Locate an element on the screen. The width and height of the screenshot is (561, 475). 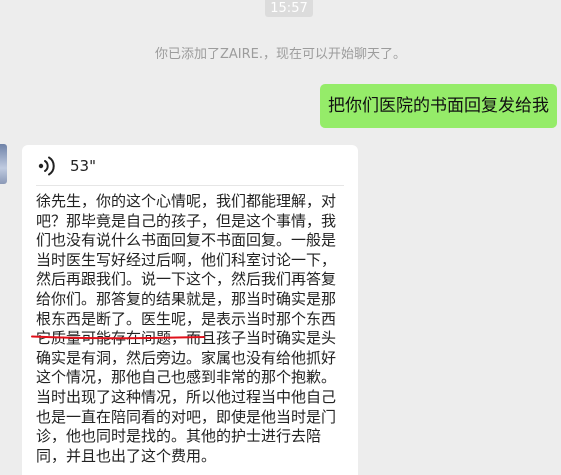
transcript-line: 确实是有洞，然后旁边。家属也没有给他抓好 is located at coordinates (186, 357).